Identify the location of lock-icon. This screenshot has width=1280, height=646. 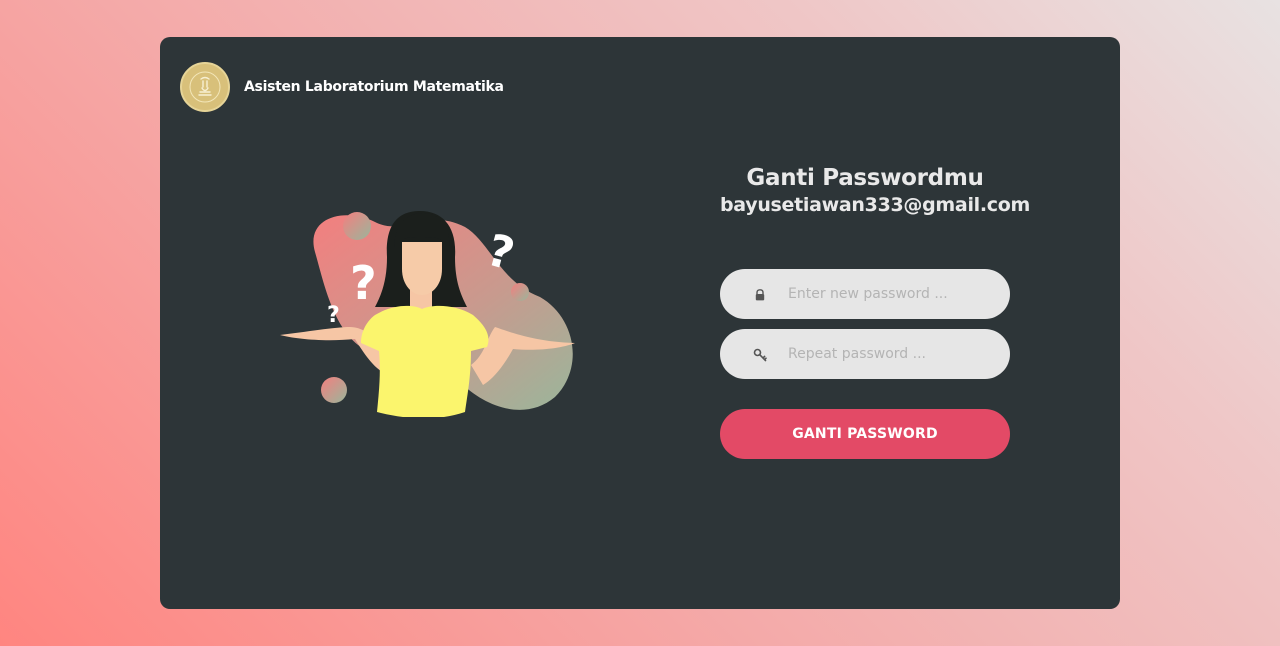
(760, 295).